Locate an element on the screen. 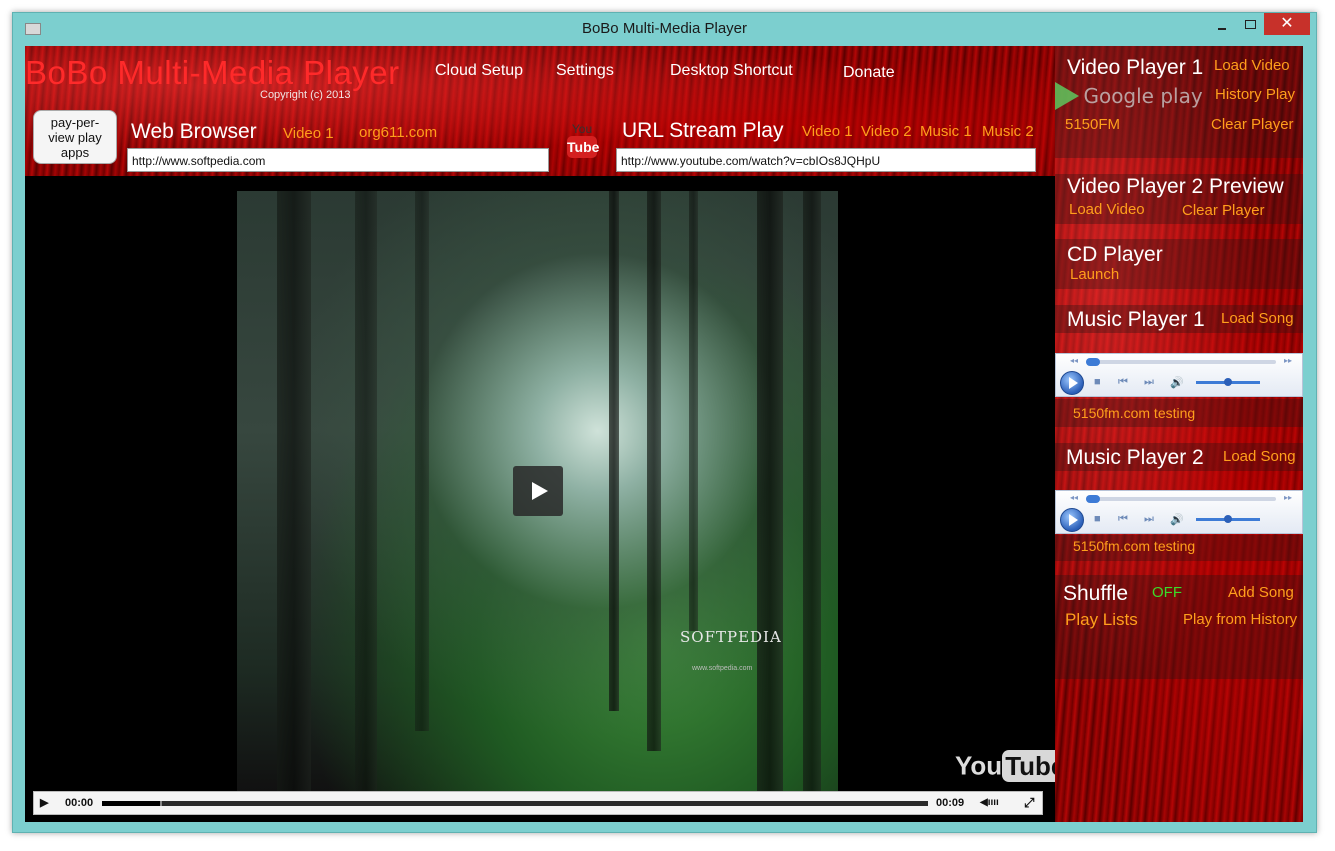 The height and width of the screenshot is (851, 1335). mp2-seek-bar is located at coordinates (1181, 499).